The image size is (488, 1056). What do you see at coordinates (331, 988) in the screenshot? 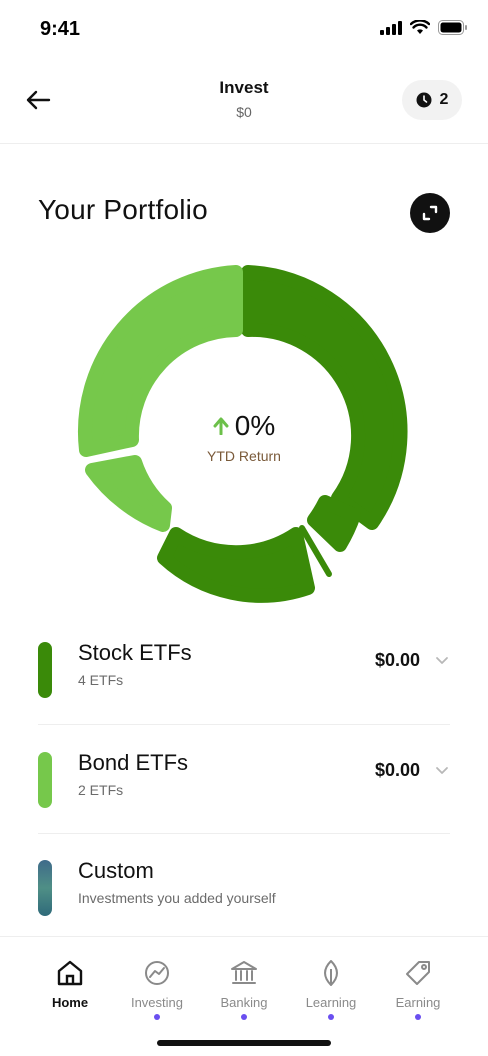
I see `tab-learning: Learning` at bounding box center [331, 988].